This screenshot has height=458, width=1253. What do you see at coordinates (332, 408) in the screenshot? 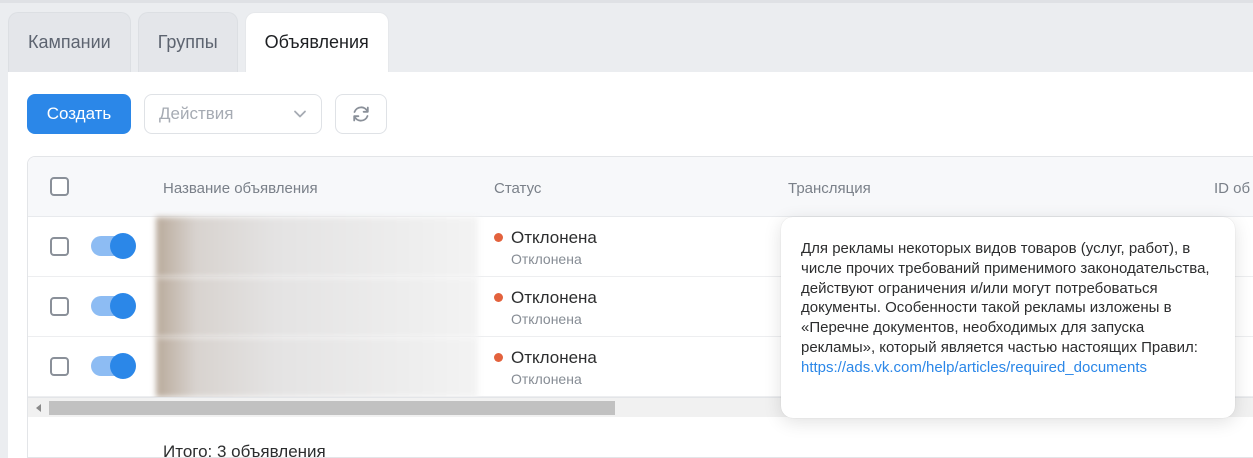
I see `scrollbar-thumb` at bounding box center [332, 408].